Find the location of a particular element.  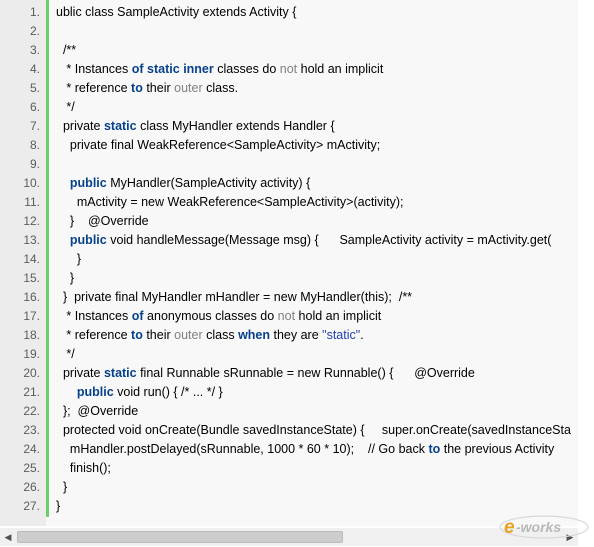

code-line: 21. public void run() { /* ... */ } is located at coordinates (289, 392).